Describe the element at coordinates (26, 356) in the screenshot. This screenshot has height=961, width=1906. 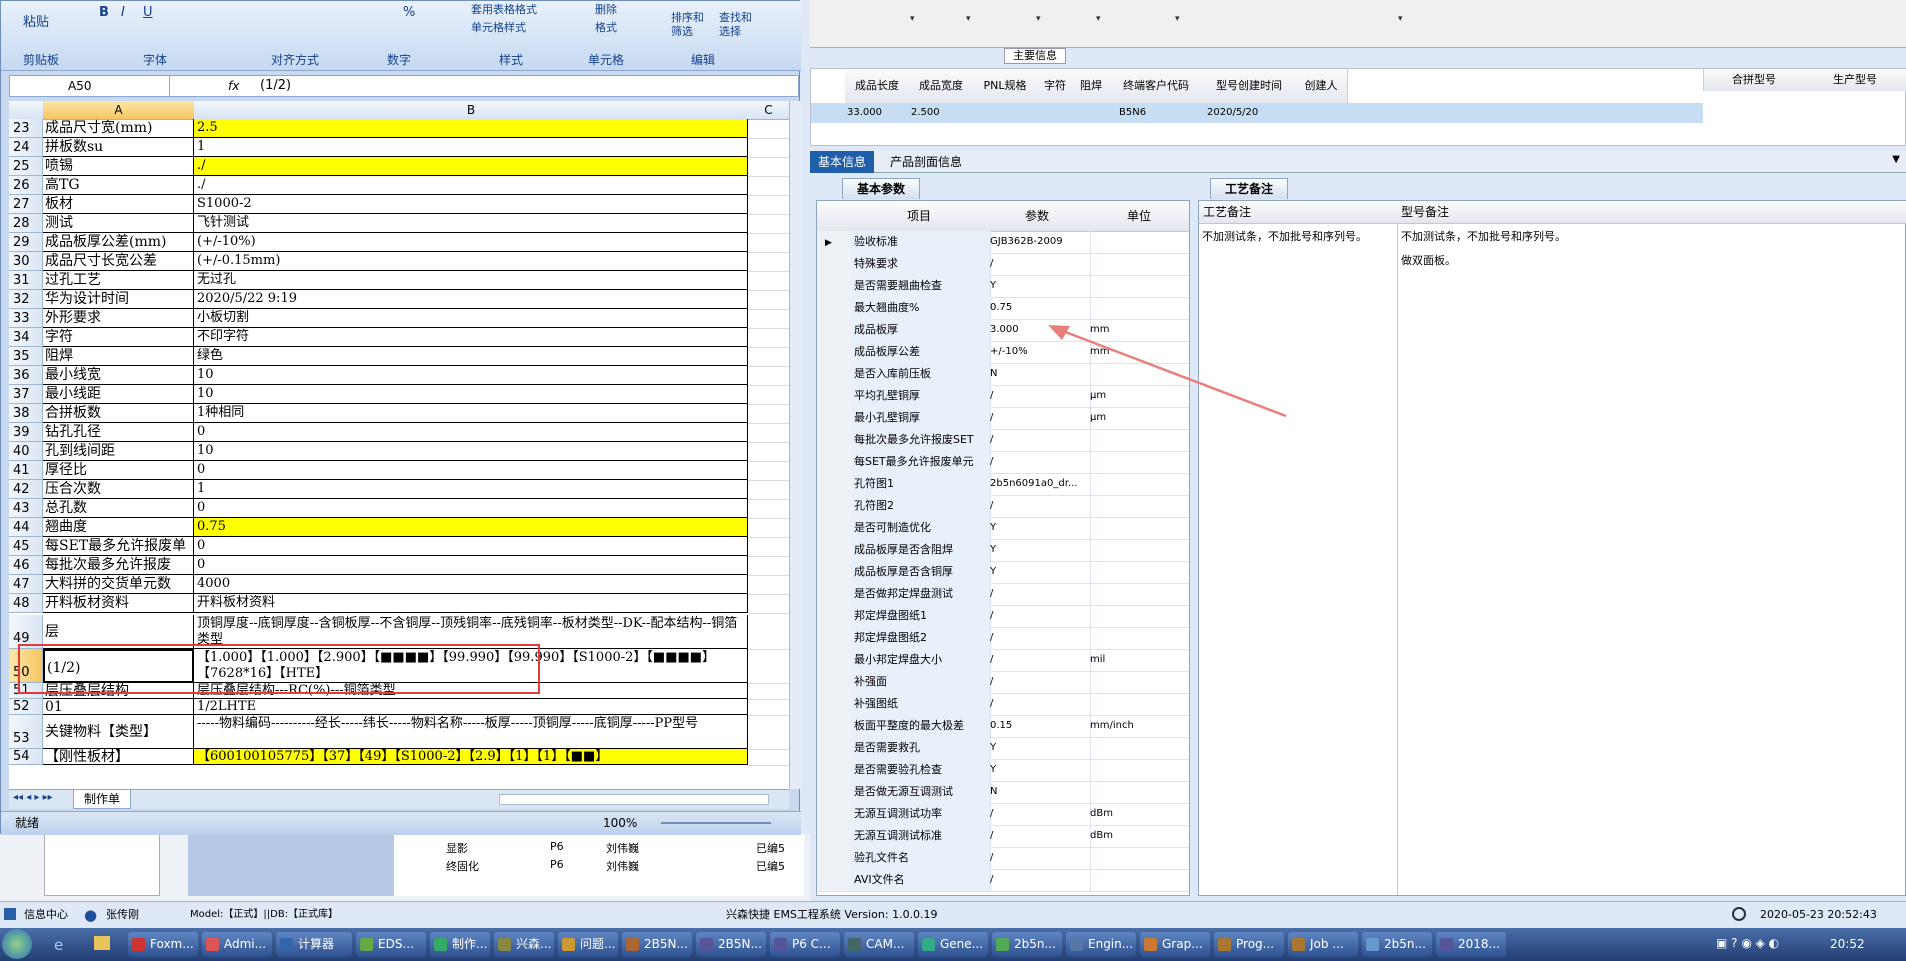
I see `row-number: 35` at that location.